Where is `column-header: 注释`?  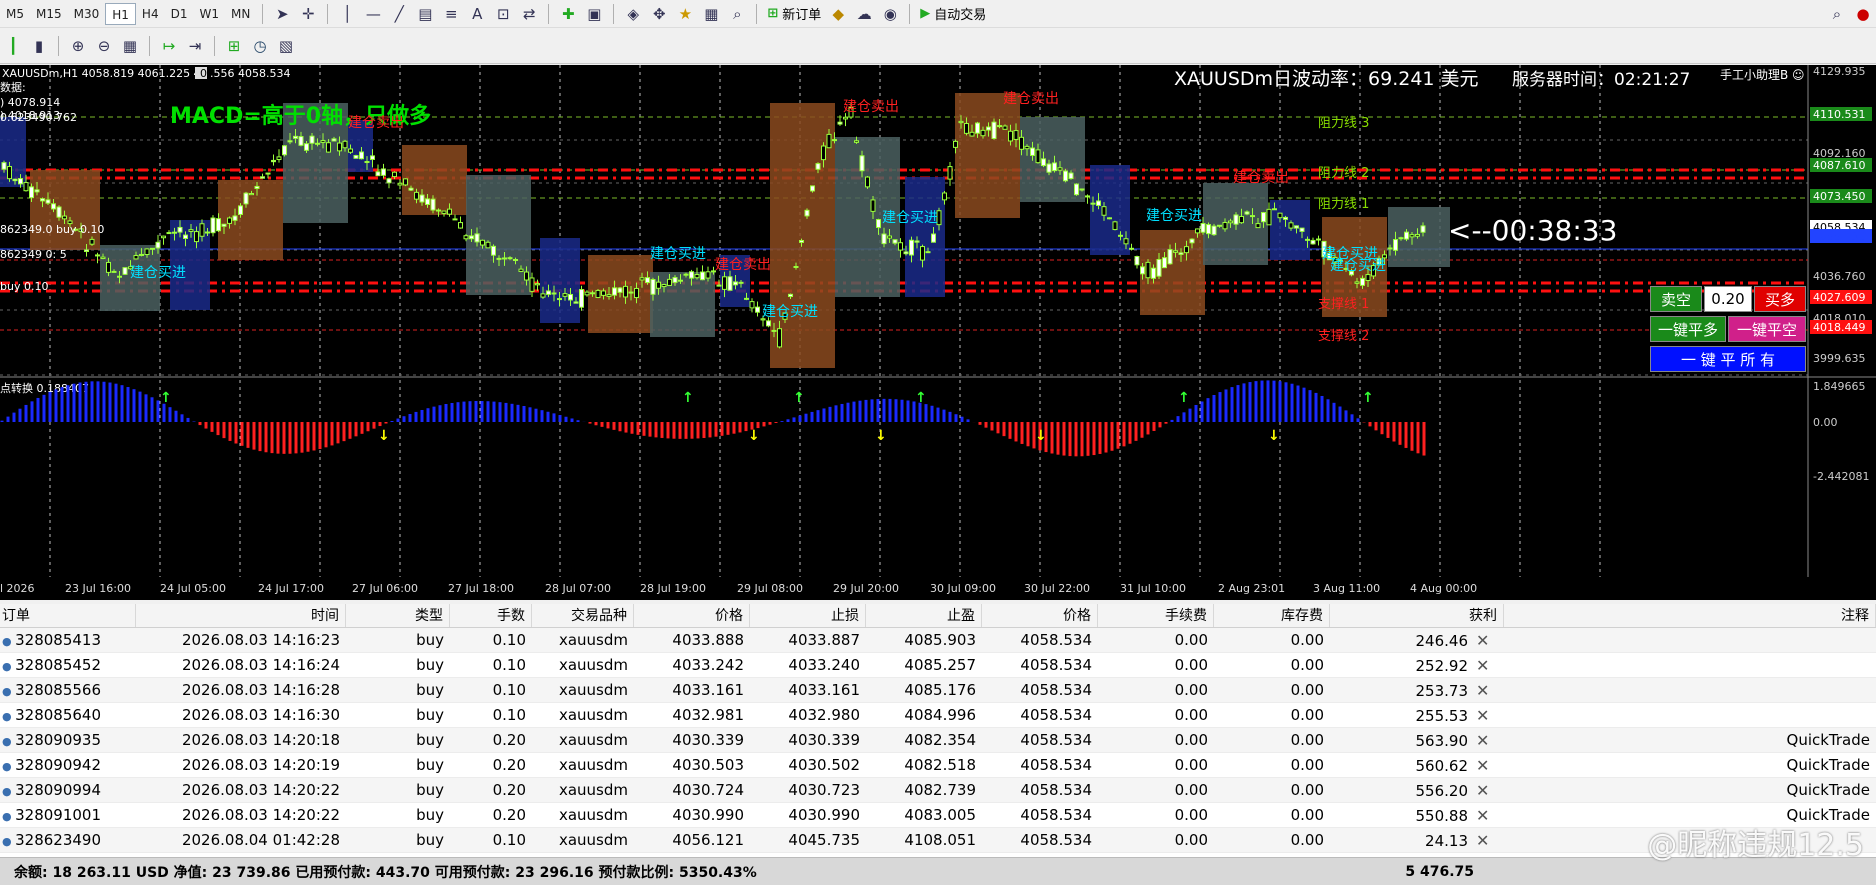
column-header: 注释 is located at coordinates (1690, 615).